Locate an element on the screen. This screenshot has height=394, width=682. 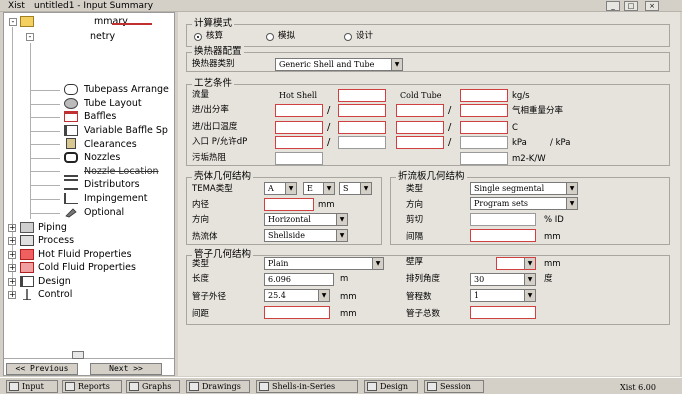
previous-button: << Previous is located at coordinates (42, 369).